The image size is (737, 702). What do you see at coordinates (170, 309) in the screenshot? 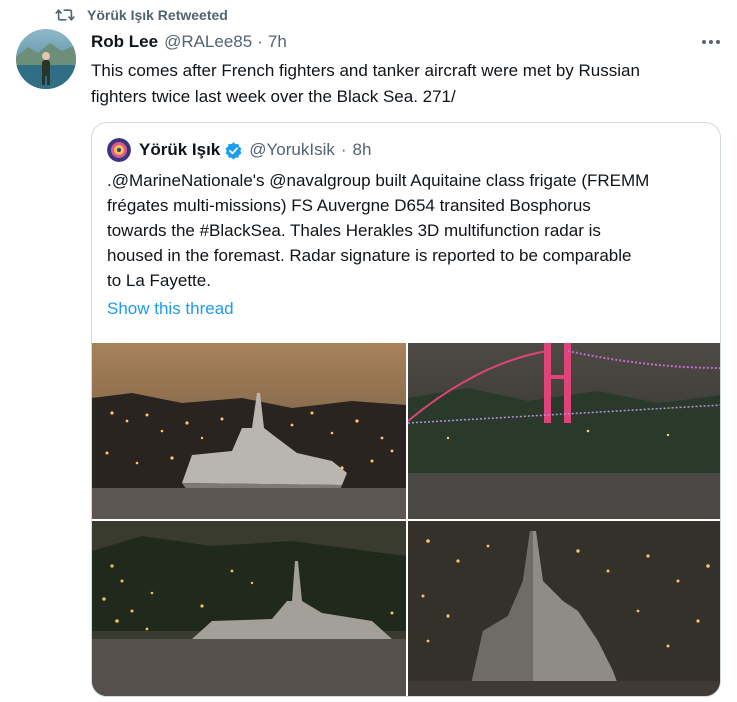
I see `show-thread-link: Show this thread` at bounding box center [170, 309].